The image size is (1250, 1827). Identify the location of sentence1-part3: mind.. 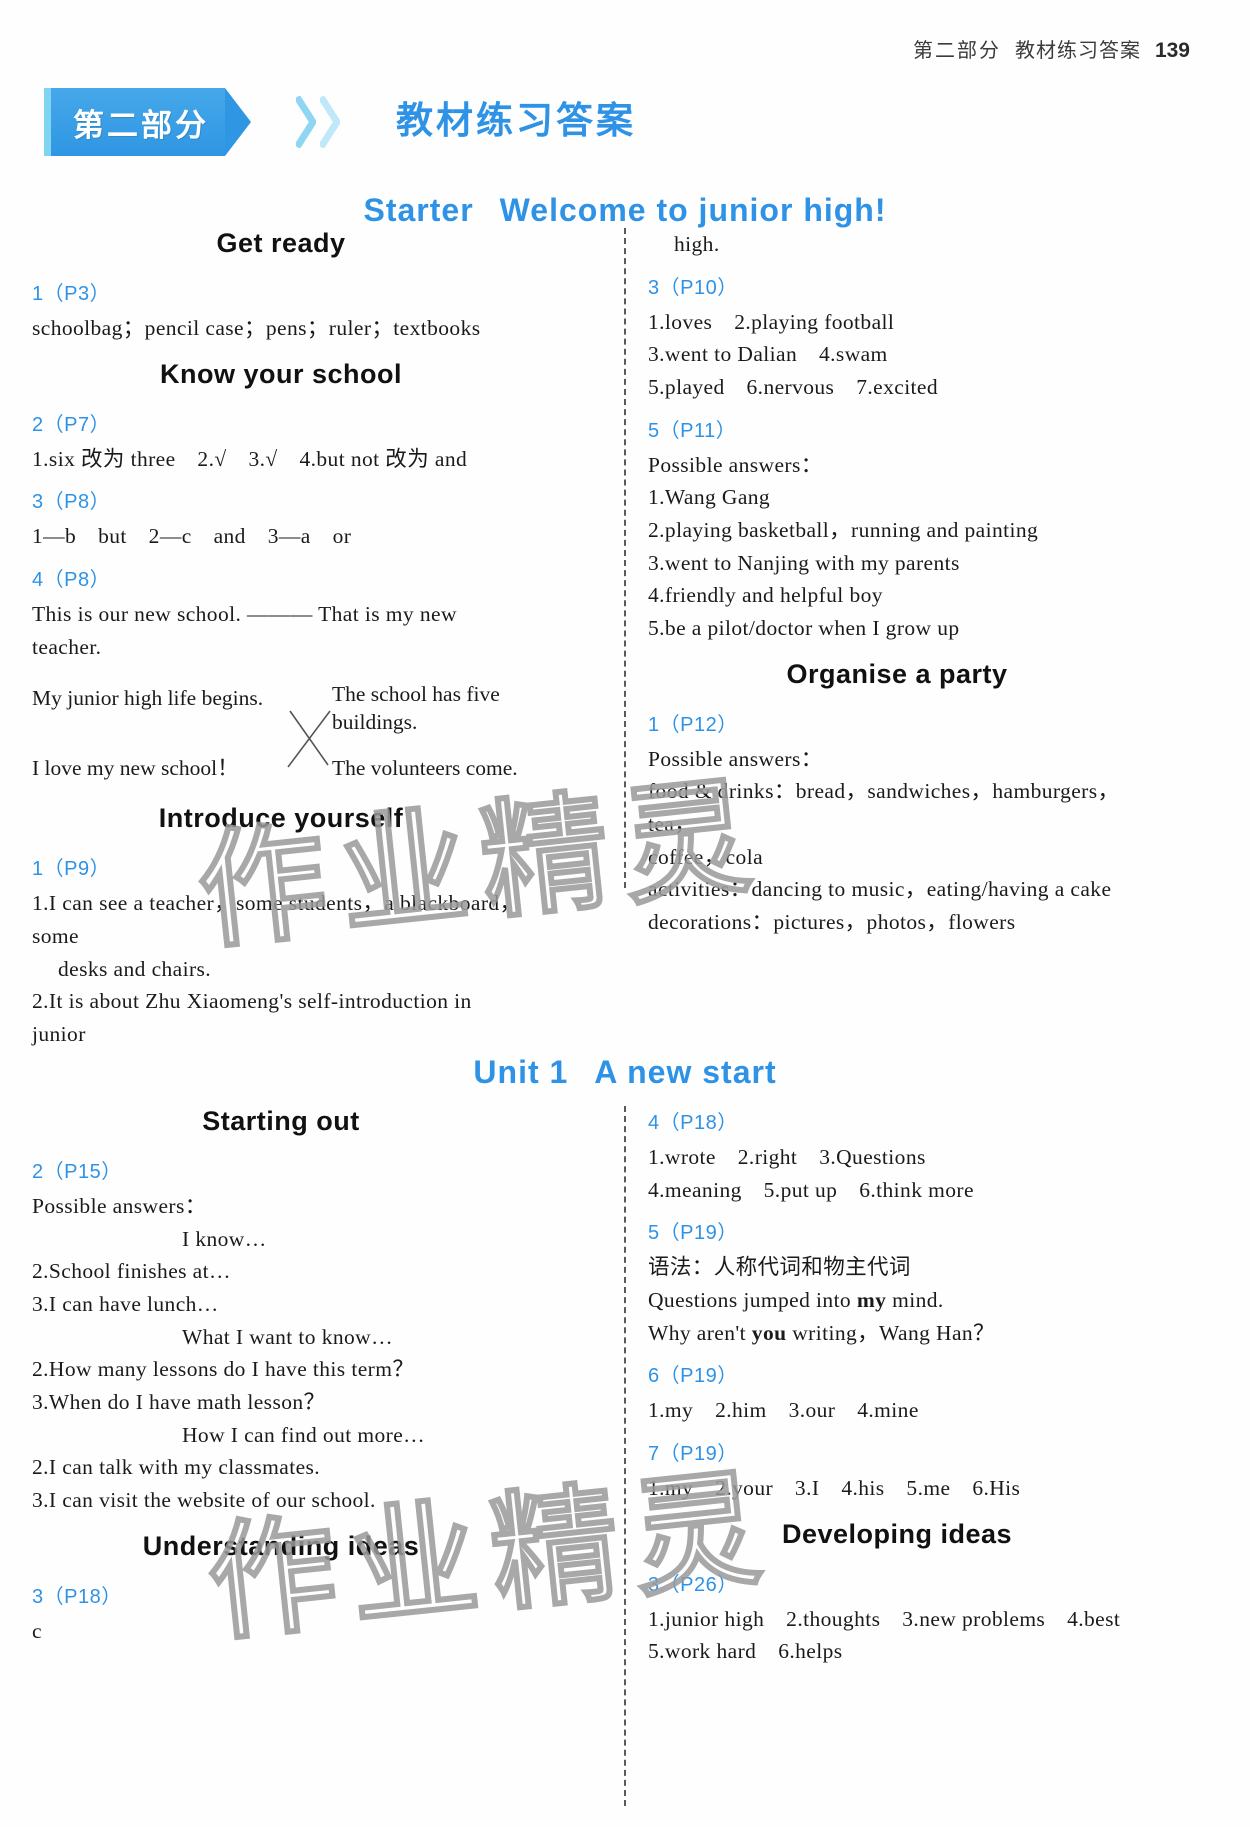
(915, 1300).